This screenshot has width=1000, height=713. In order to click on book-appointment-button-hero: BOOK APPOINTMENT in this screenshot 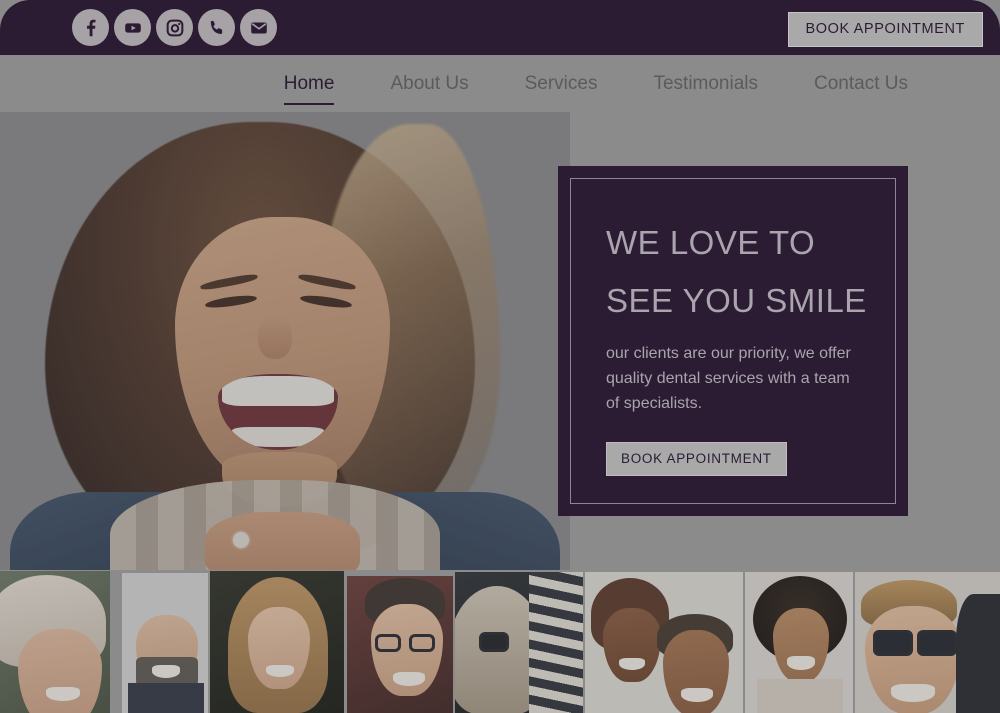, I will do `click(696, 459)`.